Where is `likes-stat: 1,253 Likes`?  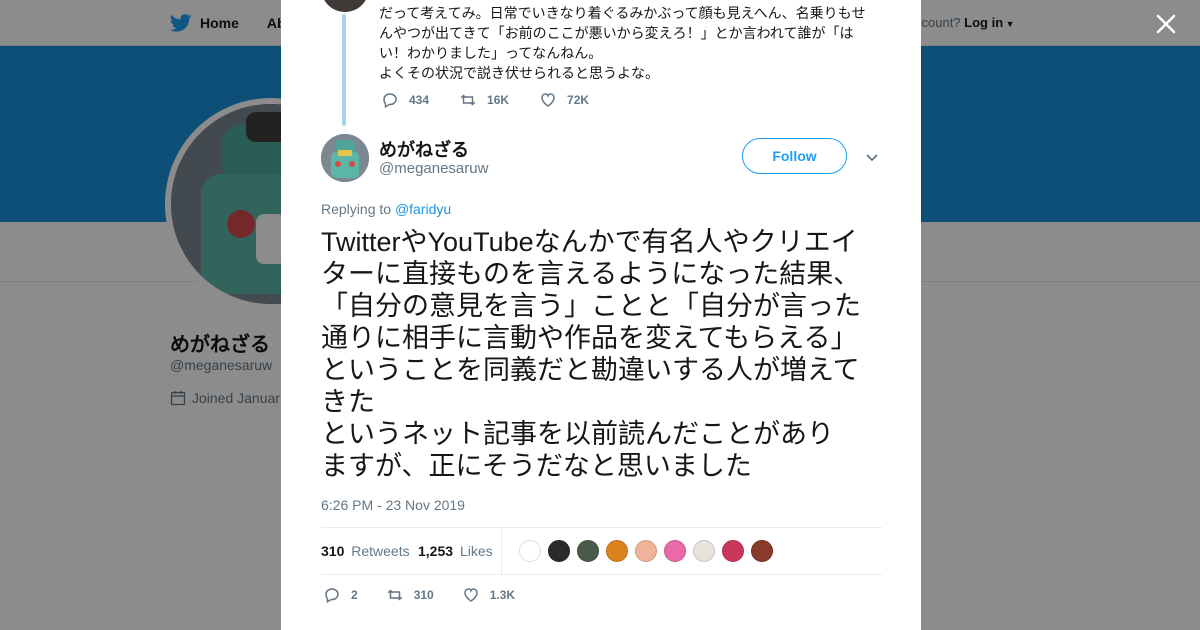
likes-stat: 1,253 Likes is located at coordinates (455, 551).